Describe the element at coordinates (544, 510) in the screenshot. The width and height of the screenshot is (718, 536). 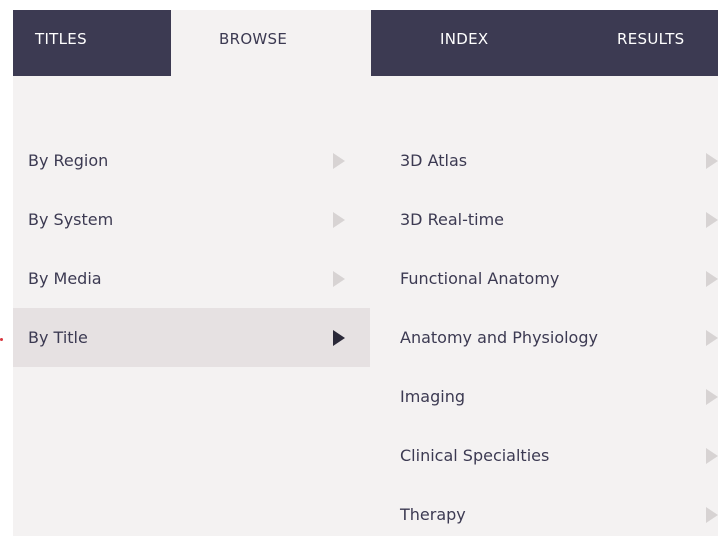
I see `title-group-therapy: Therapy` at that location.